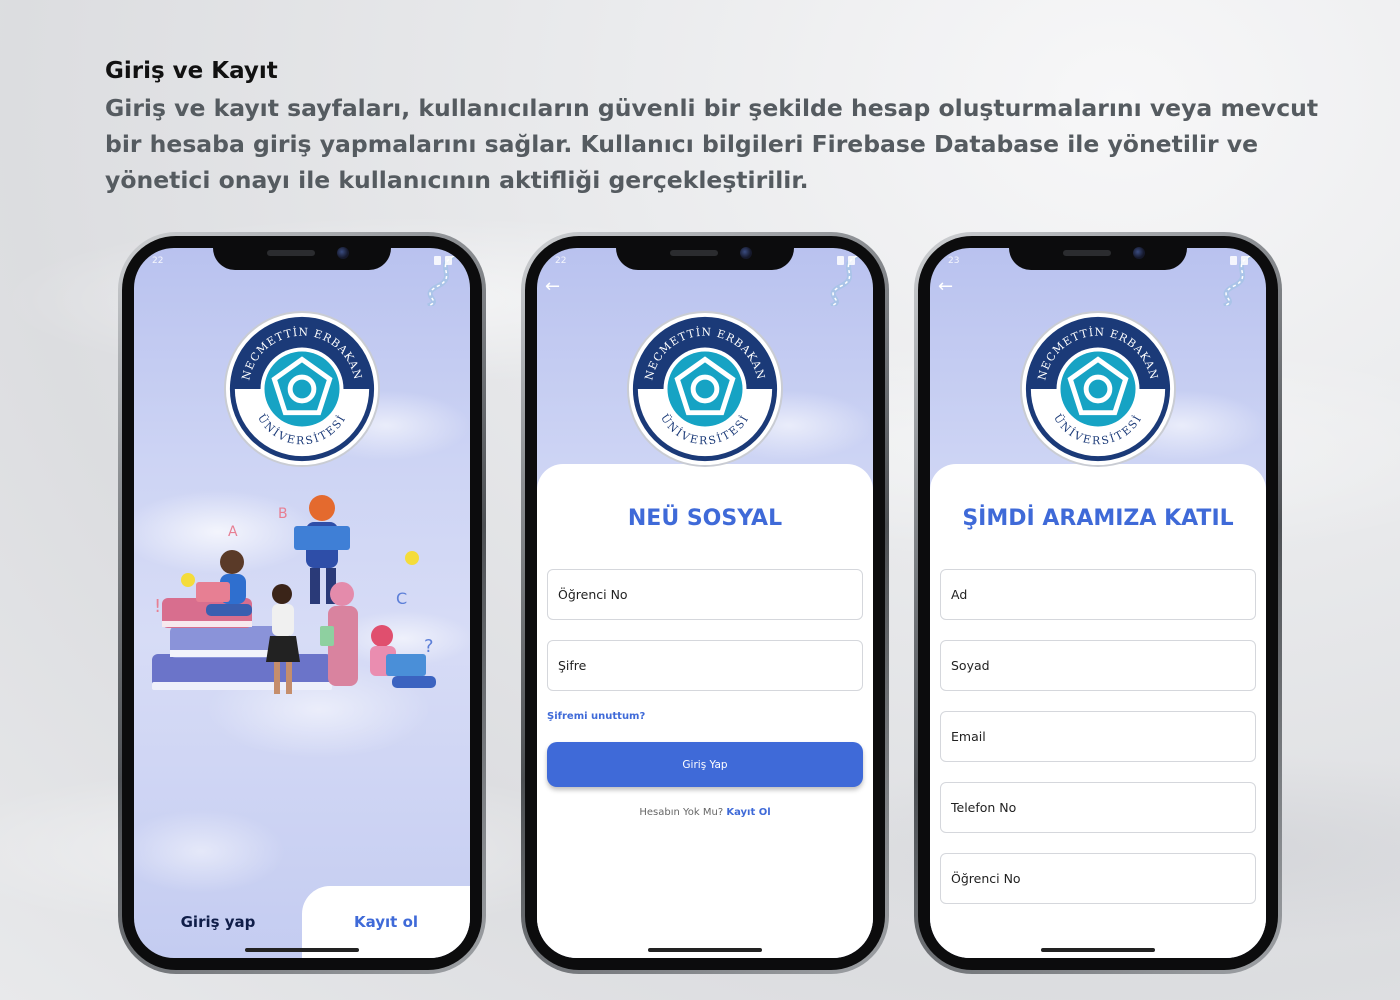 This screenshot has width=1400, height=1000. Describe the element at coordinates (283, 514) in the screenshot. I see `svg-text: B` at that location.